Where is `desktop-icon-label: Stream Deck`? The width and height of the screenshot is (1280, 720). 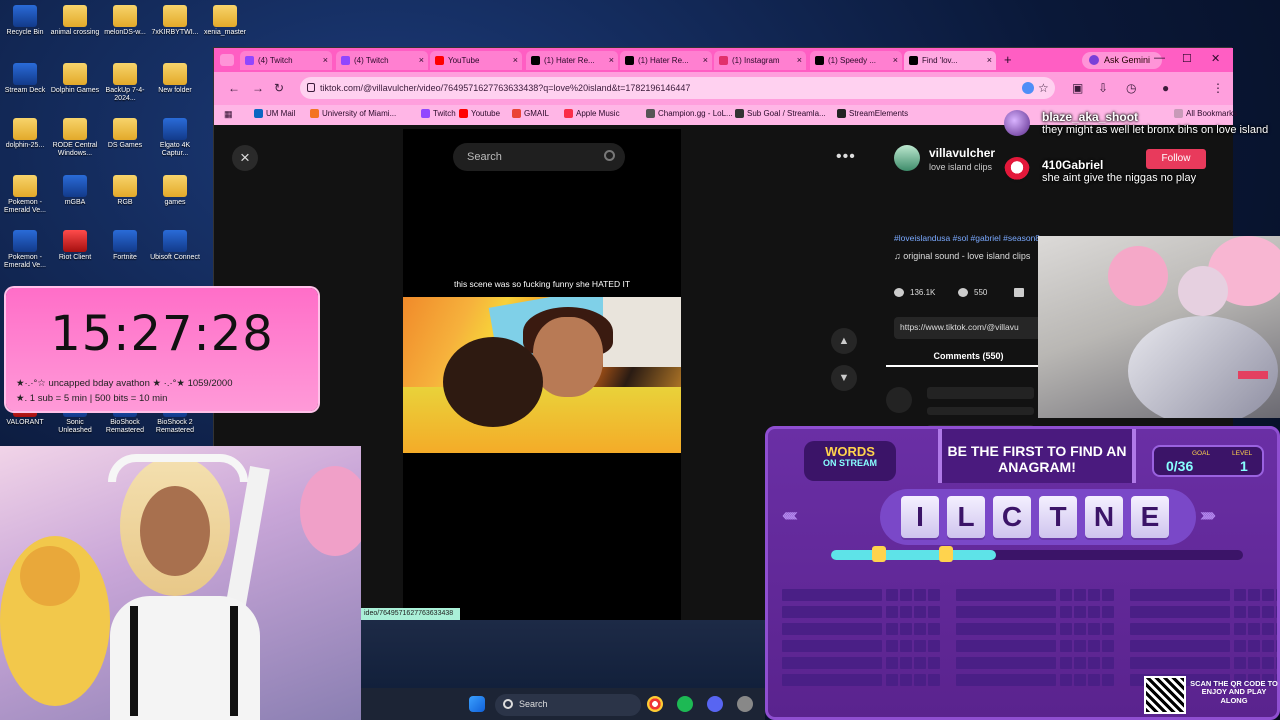 desktop-icon-label: Stream Deck is located at coordinates (25, 90).